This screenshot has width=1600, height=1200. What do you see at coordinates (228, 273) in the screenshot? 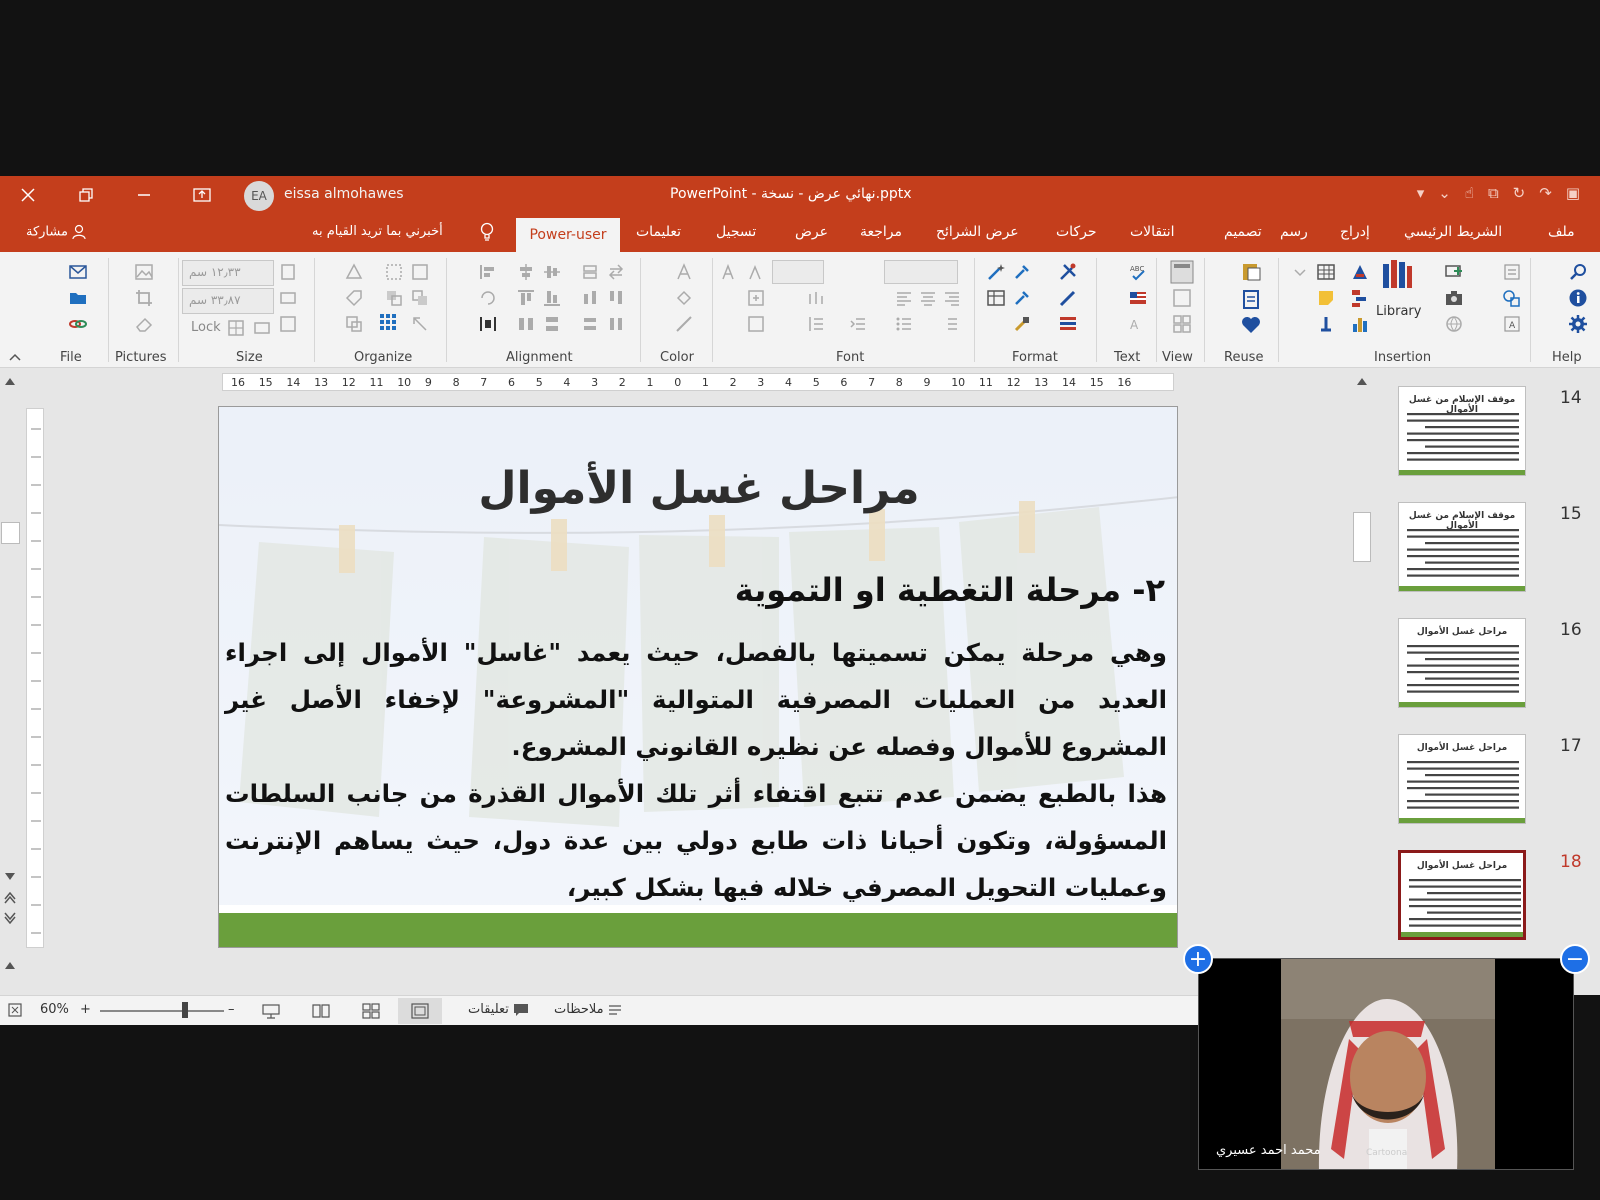
I see `width-field: ١٢٫٣٣ سم` at bounding box center [228, 273].